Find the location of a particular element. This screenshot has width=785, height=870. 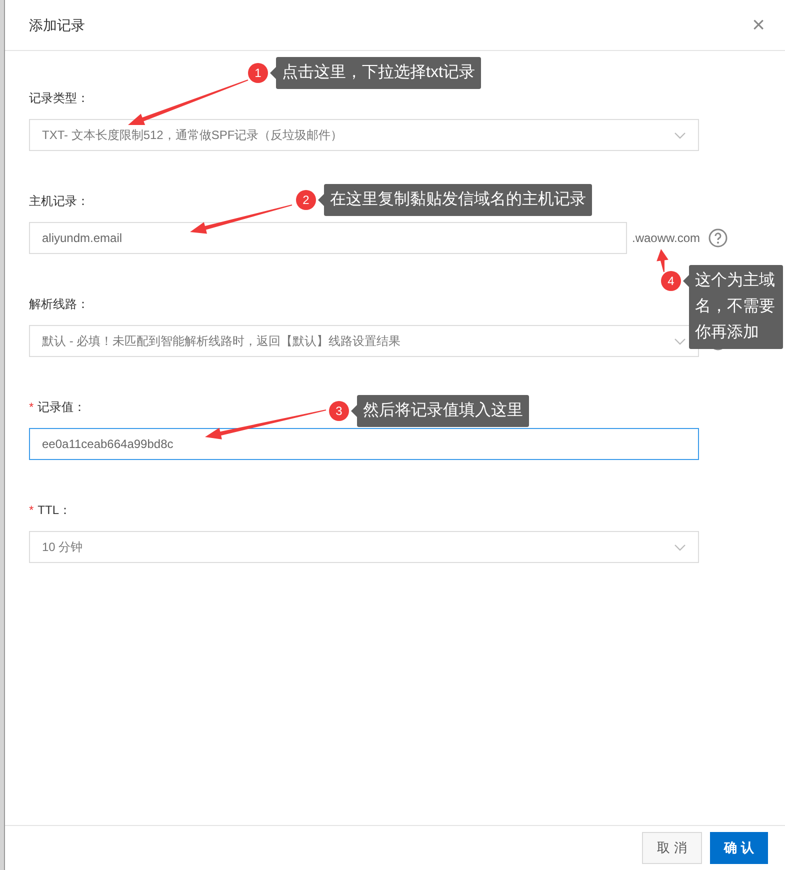

domain-suffix: .waoww.com is located at coordinates (665, 238).